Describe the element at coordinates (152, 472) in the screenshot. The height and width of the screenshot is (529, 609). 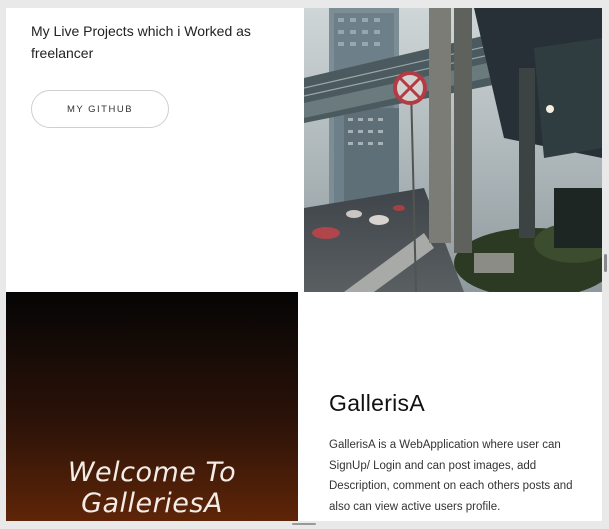
I see `welcome-title-line1: Welcome To` at that location.